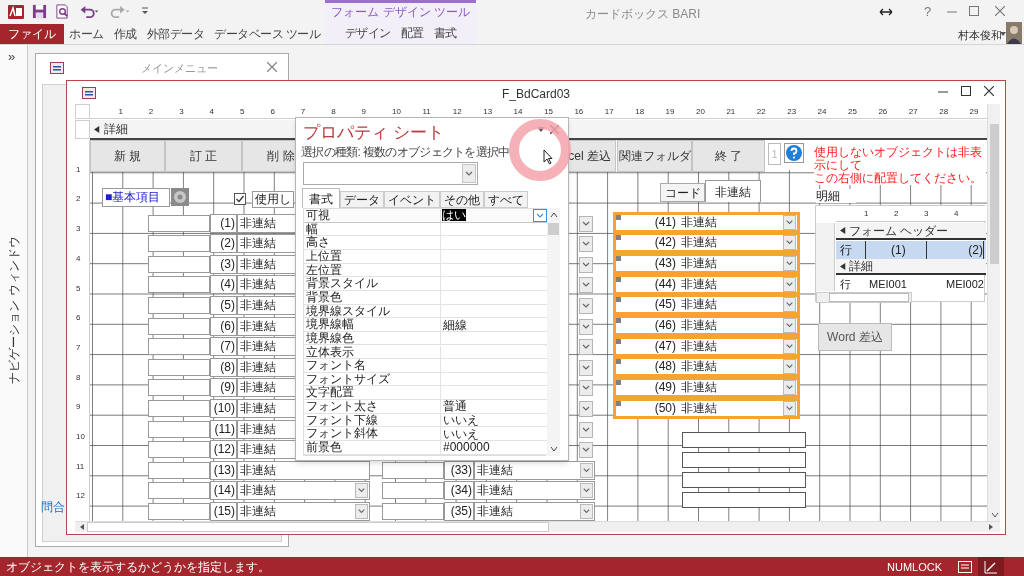  What do you see at coordinates (425, 243) in the screenshot?
I see `property-row: 高さ` at bounding box center [425, 243].